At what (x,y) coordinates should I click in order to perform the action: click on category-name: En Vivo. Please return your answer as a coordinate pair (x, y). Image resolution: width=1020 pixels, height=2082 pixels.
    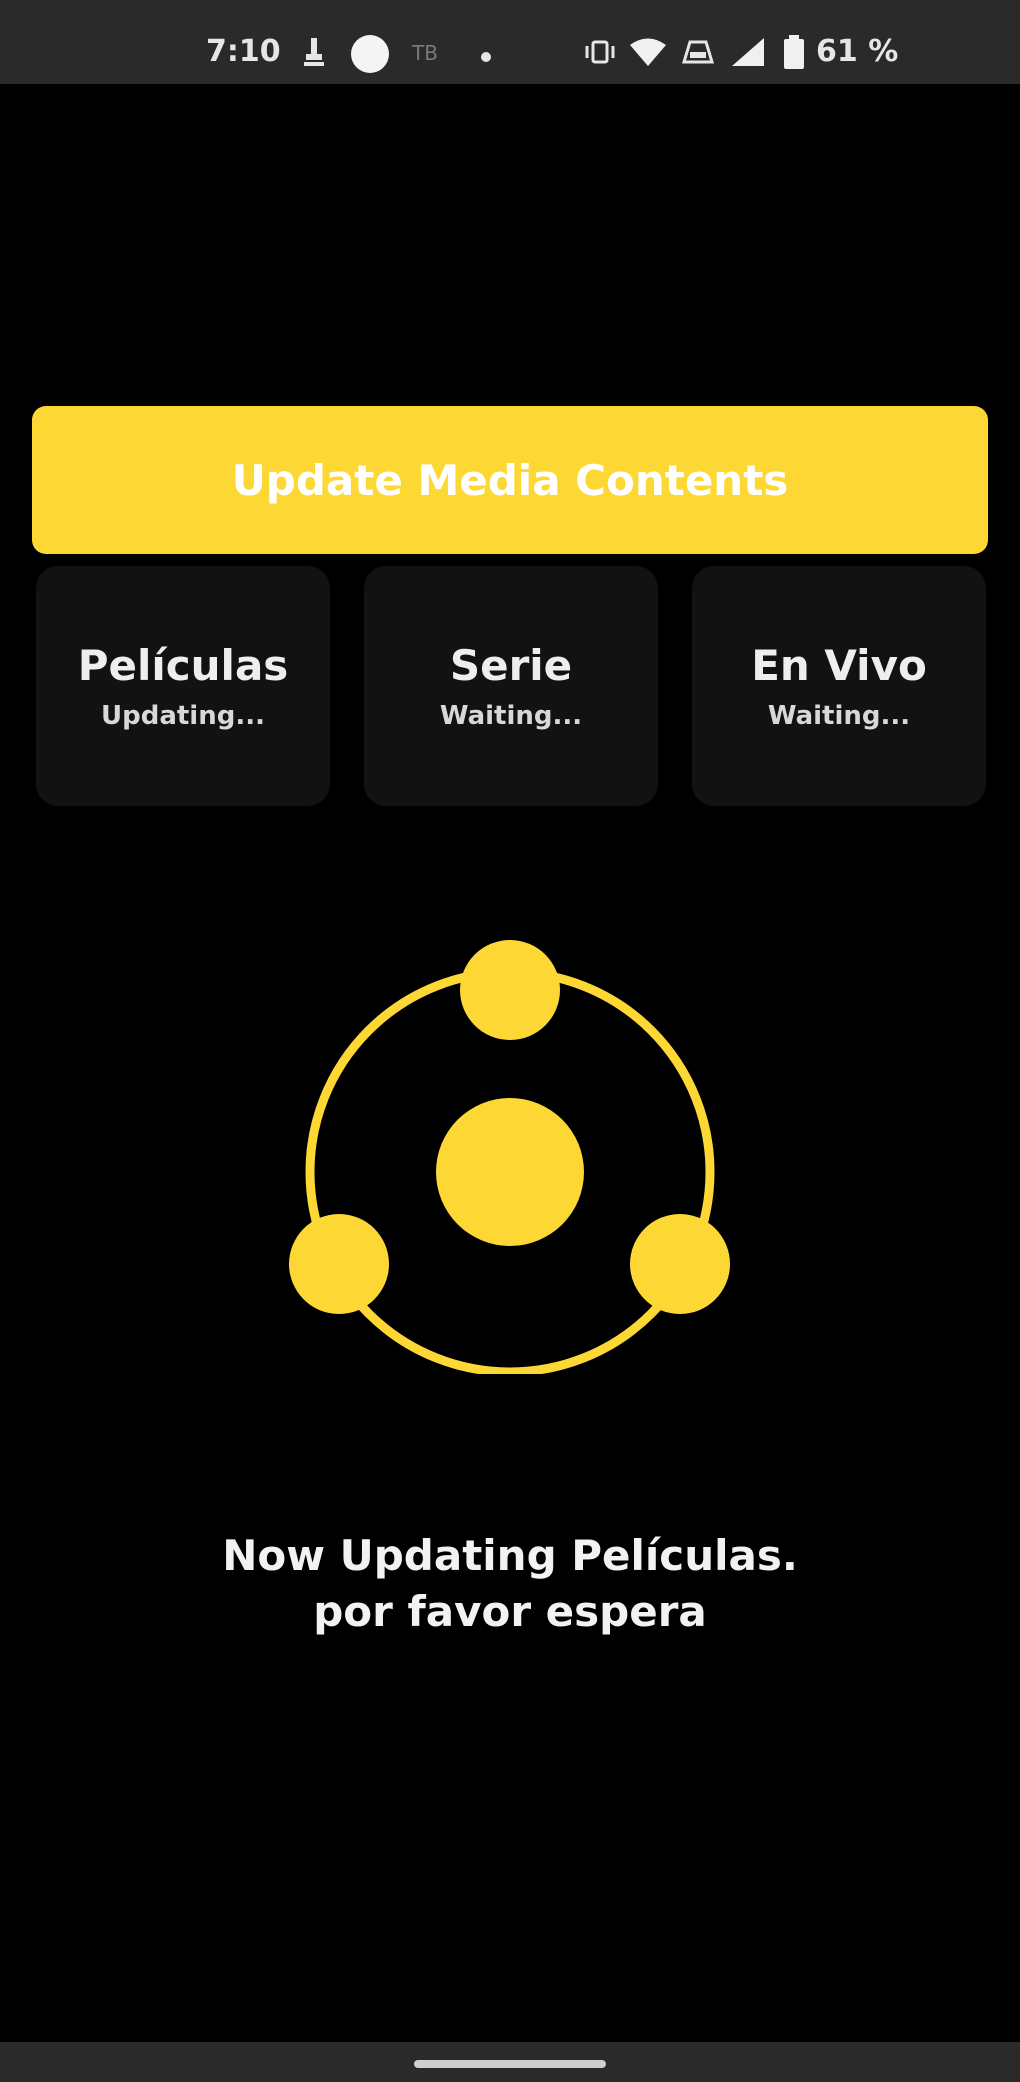
    Looking at the image, I should click on (839, 665).